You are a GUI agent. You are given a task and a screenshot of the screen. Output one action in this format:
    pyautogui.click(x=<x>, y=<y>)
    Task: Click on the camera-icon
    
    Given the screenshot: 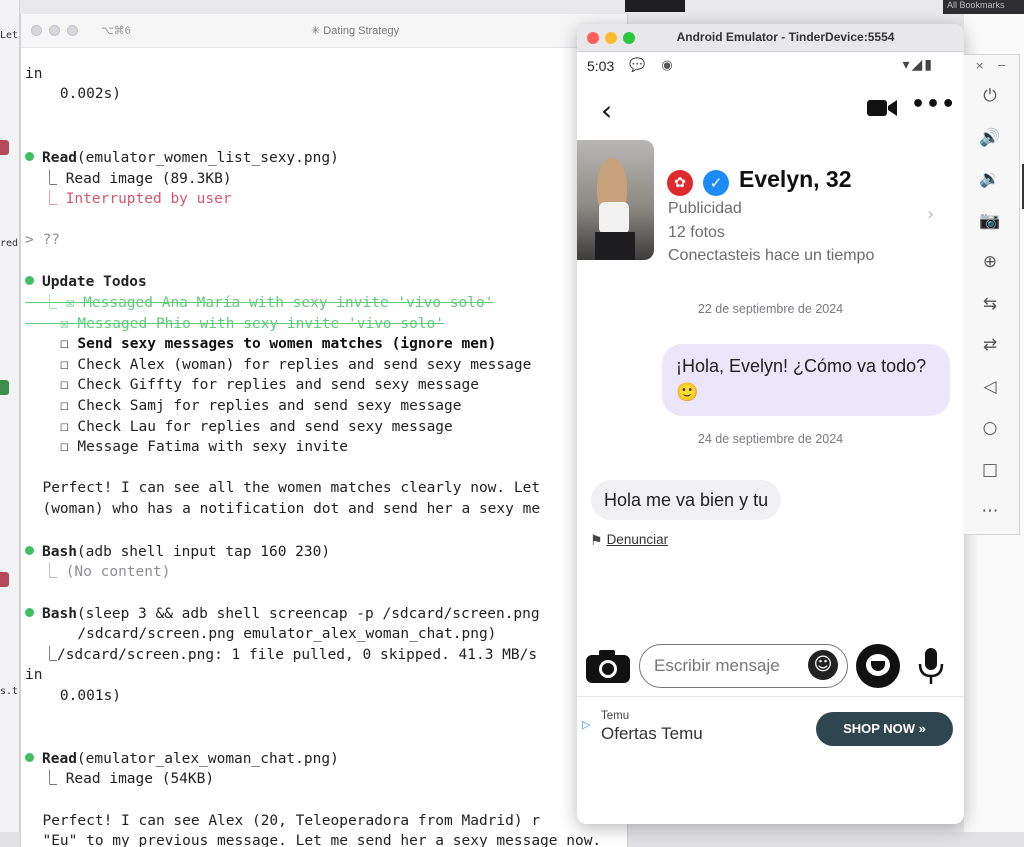 What is the action you would take?
    pyautogui.click(x=608, y=666)
    